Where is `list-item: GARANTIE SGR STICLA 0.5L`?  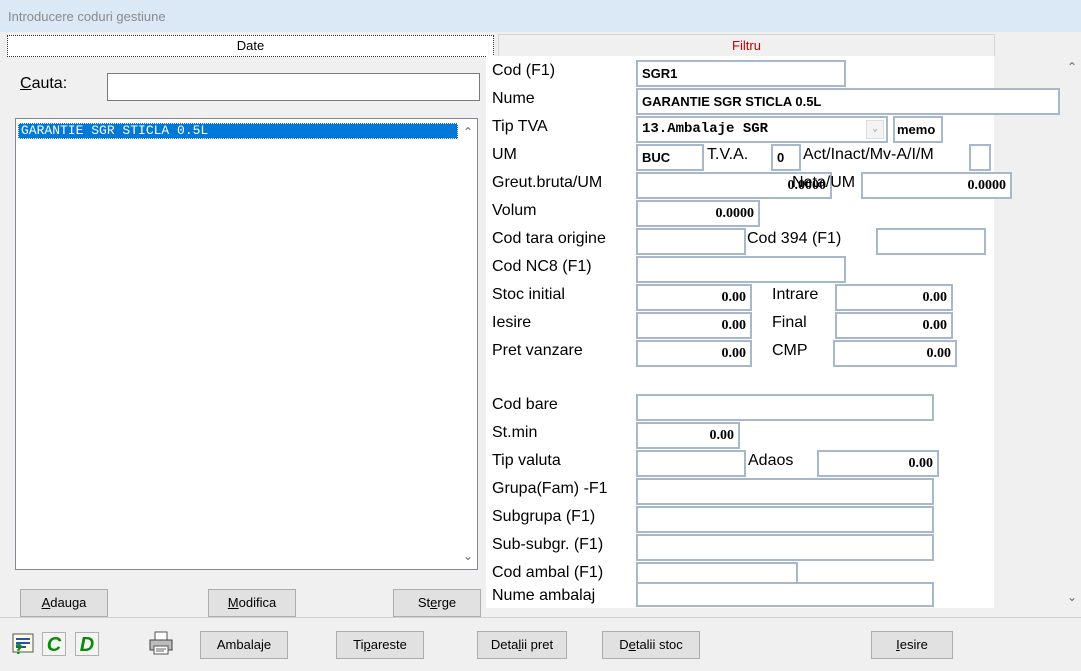
list-item: GARANTIE SGR STICLA 0.5L is located at coordinates (238, 131).